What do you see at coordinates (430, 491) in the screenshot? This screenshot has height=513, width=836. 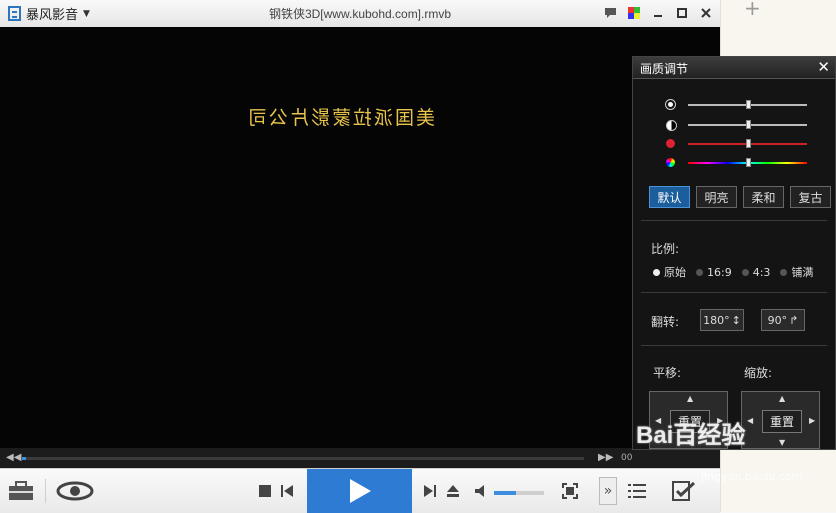 I see `next-icon` at bounding box center [430, 491].